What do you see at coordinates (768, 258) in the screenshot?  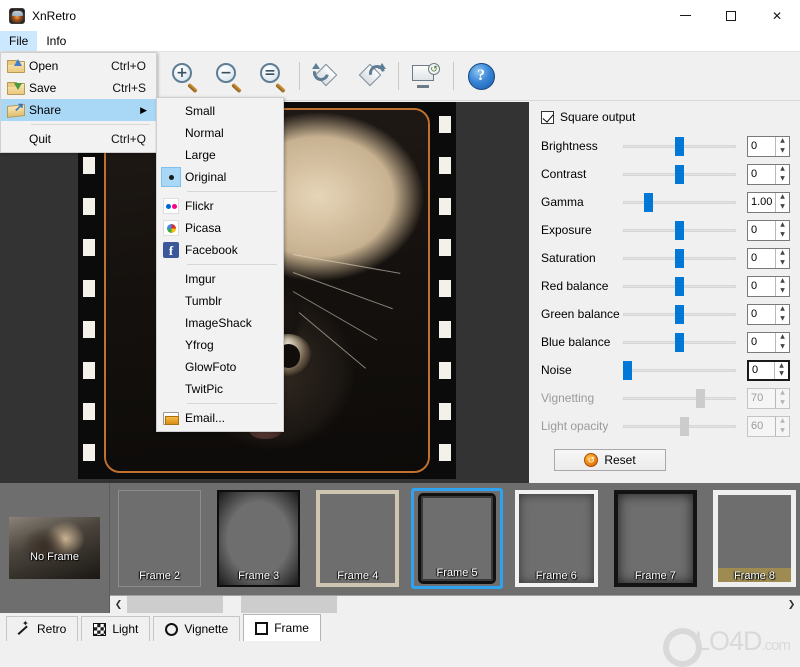 I see `spinbox-saturation: 0 ▲ ▼` at bounding box center [768, 258].